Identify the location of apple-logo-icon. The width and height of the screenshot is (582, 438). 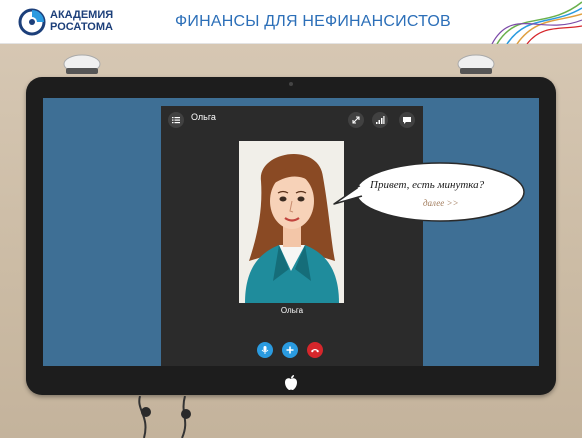
(291, 382).